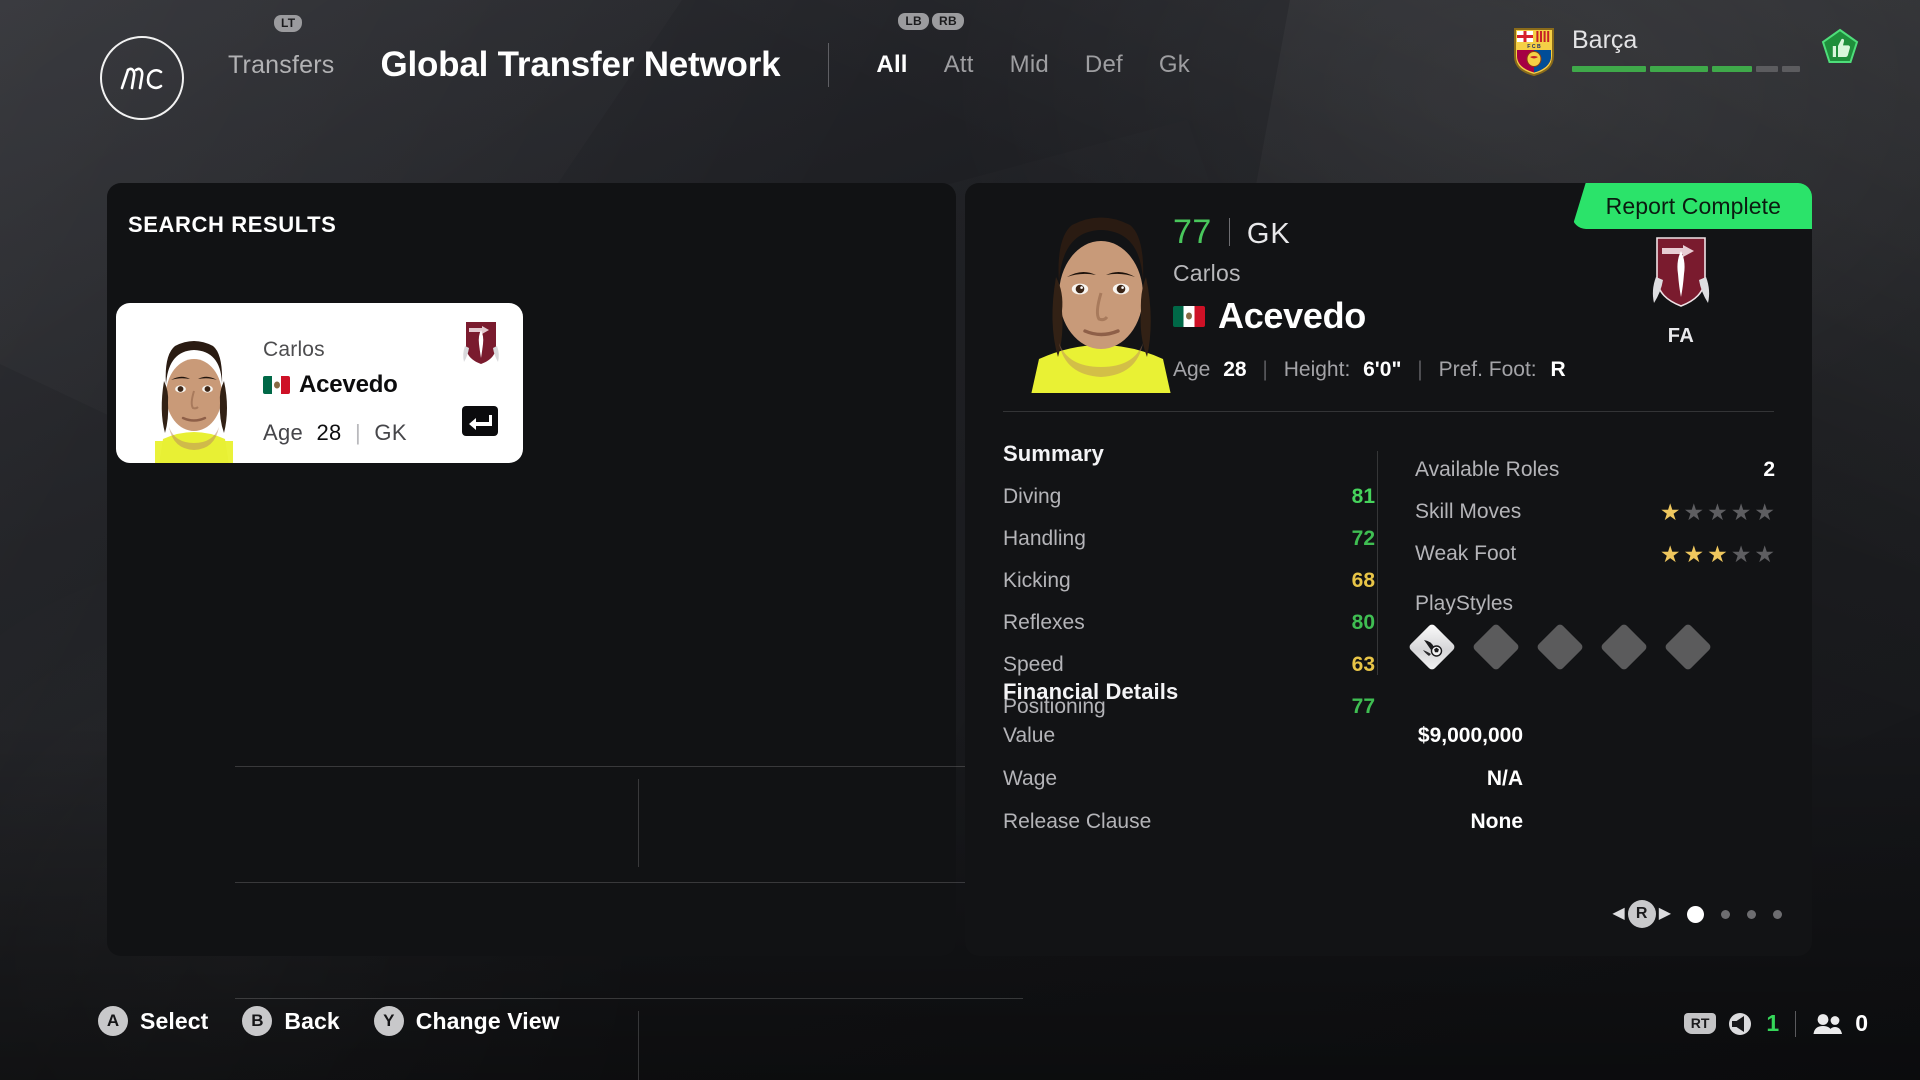 The height and width of the screenshot is (1080, 1920). I want to click on bio-height-value: 6'0", so click(1382, 369).